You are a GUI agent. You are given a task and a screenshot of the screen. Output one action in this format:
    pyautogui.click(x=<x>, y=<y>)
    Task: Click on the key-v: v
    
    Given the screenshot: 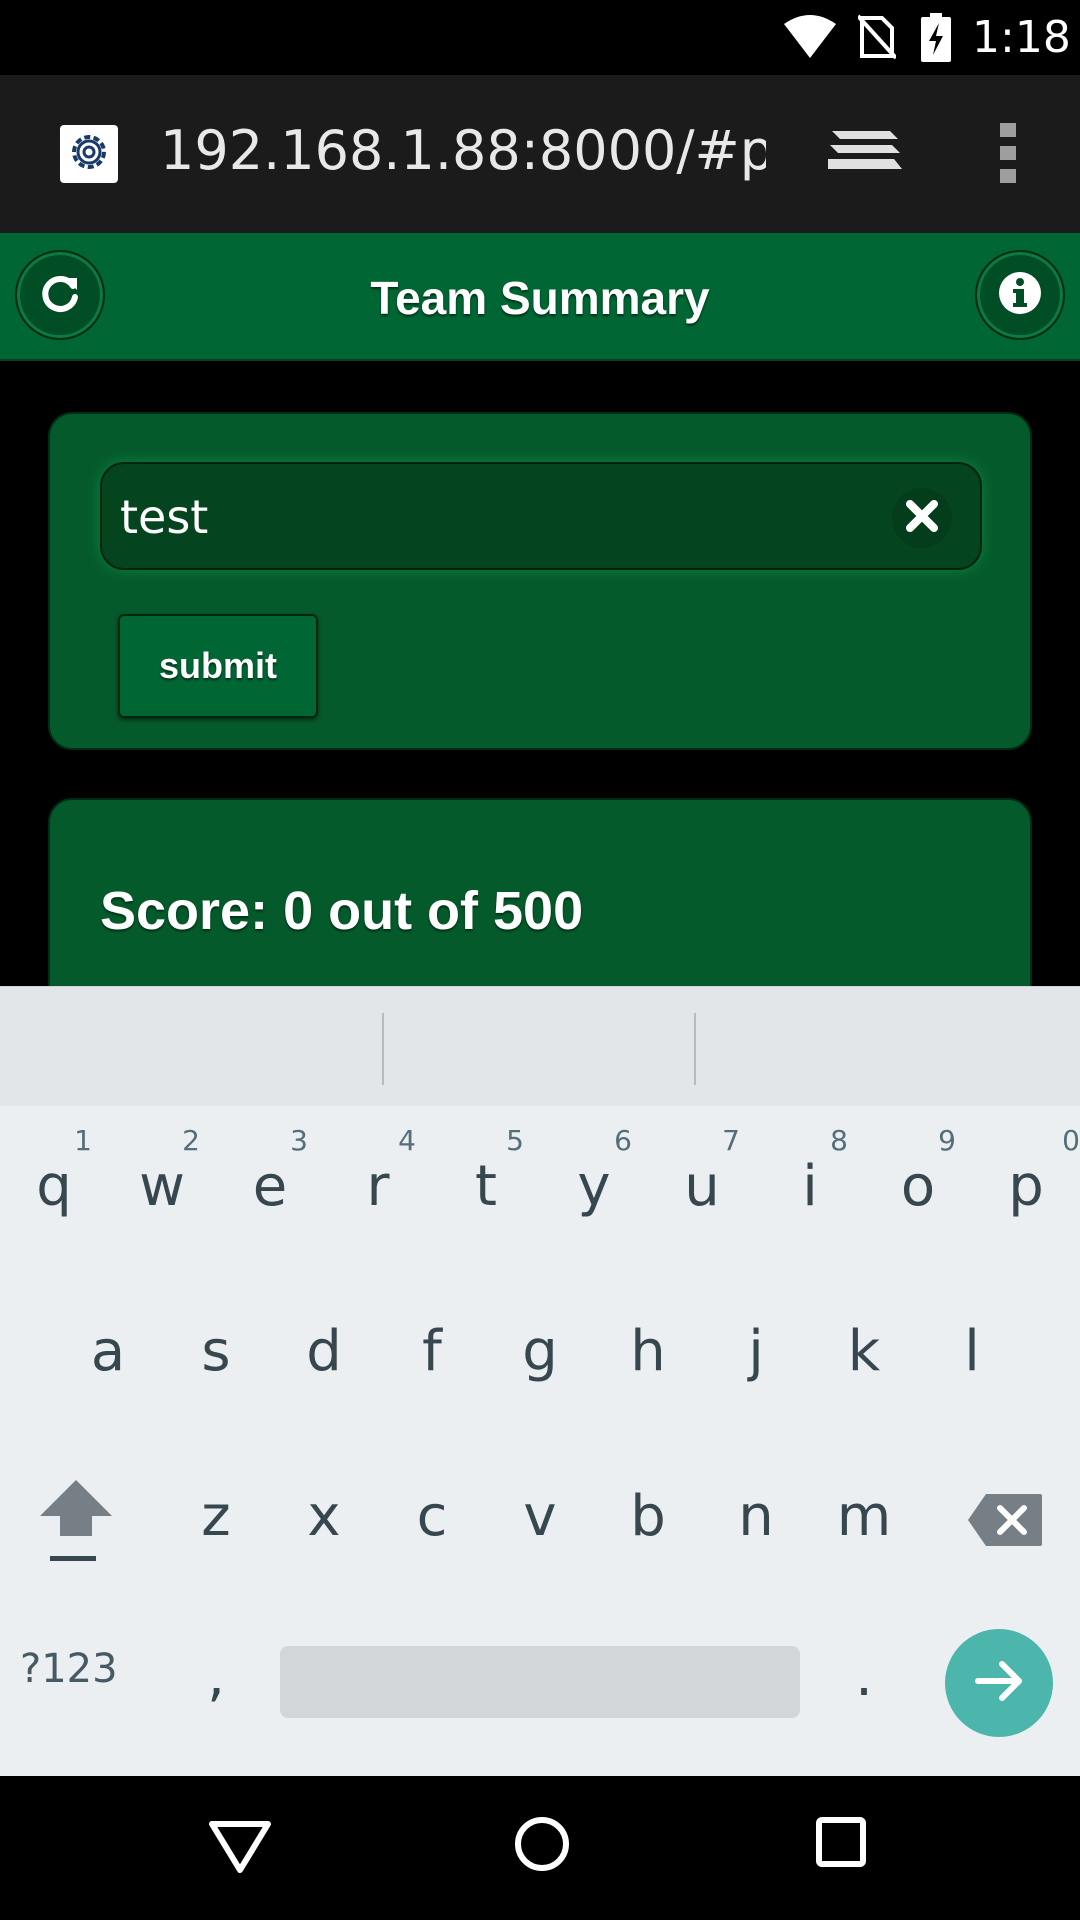 What is the action you would take?
    pyautogui.click(x=540, y=1511)
    